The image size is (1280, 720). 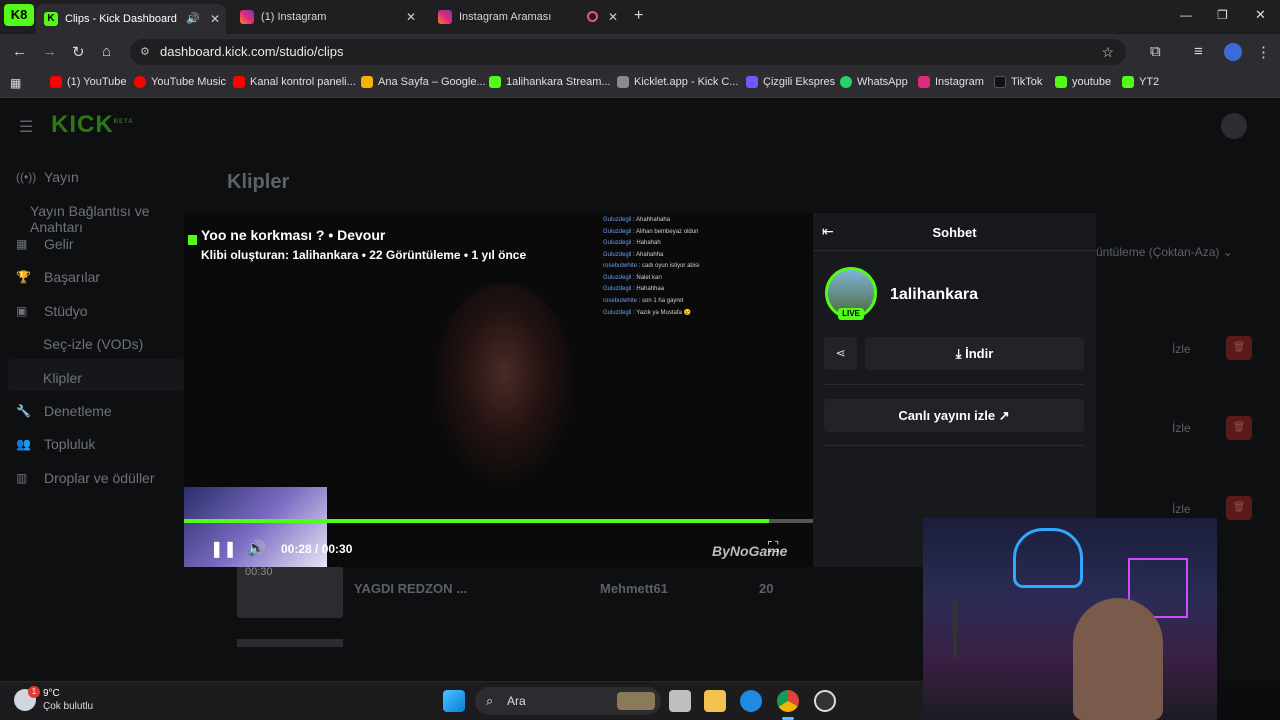 What do you see at coordinates (15, 83) in the screenshot?
I see `apps-grid-icon: ▦` at bounding box center [15, 83].